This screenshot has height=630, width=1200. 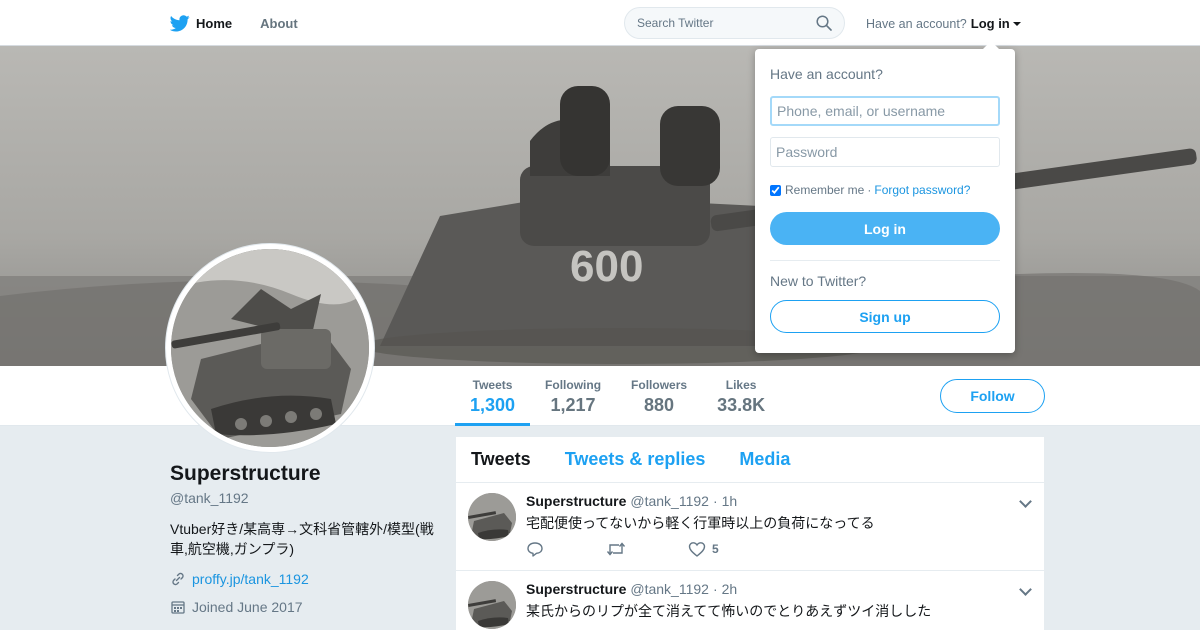 I want to click on tweet-timestamp: 2h, so click(x=730, y=589).